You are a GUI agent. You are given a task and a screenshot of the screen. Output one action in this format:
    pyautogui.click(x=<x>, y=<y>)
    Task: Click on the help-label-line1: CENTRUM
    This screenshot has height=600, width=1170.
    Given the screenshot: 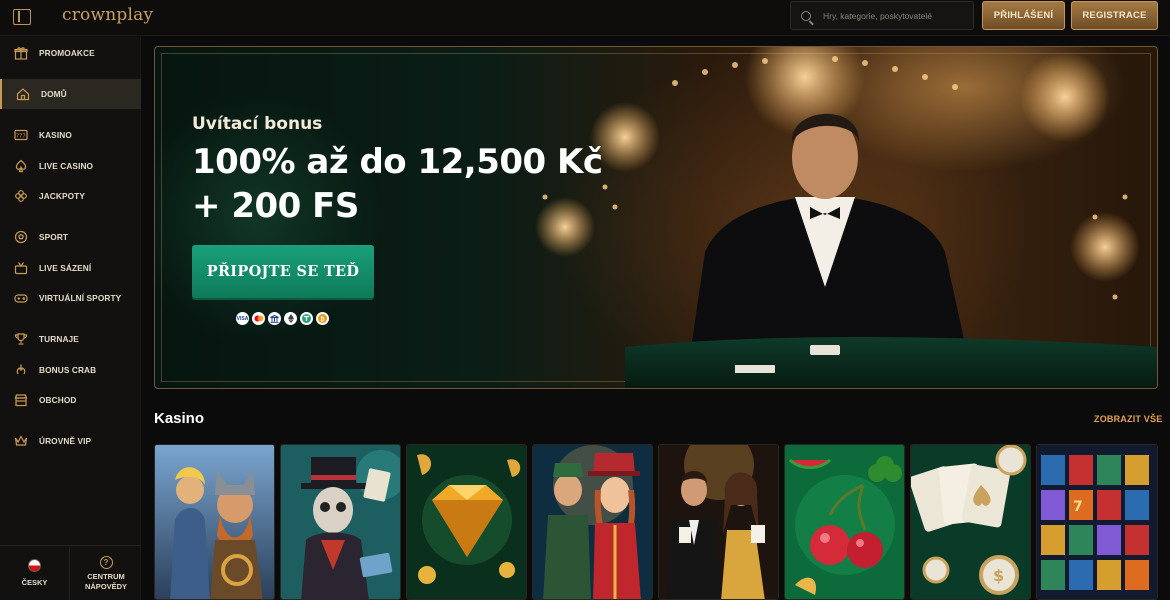 What is the action you would take?
    pyautogui.click(x=106, y=576)
    